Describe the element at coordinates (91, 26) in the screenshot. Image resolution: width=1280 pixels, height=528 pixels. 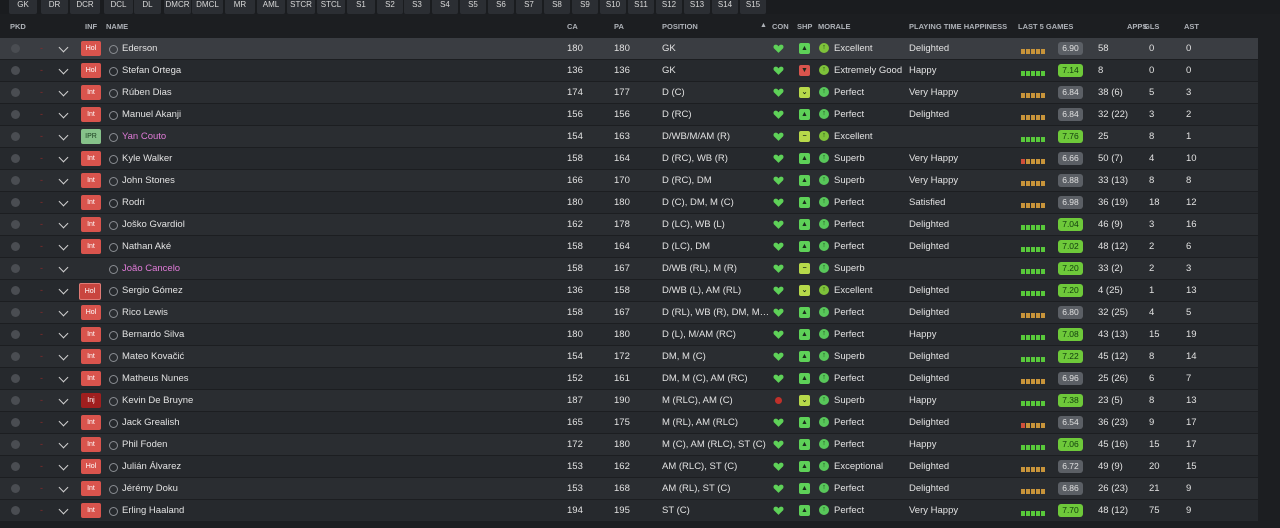
I see `col-inf: INF` at that location.